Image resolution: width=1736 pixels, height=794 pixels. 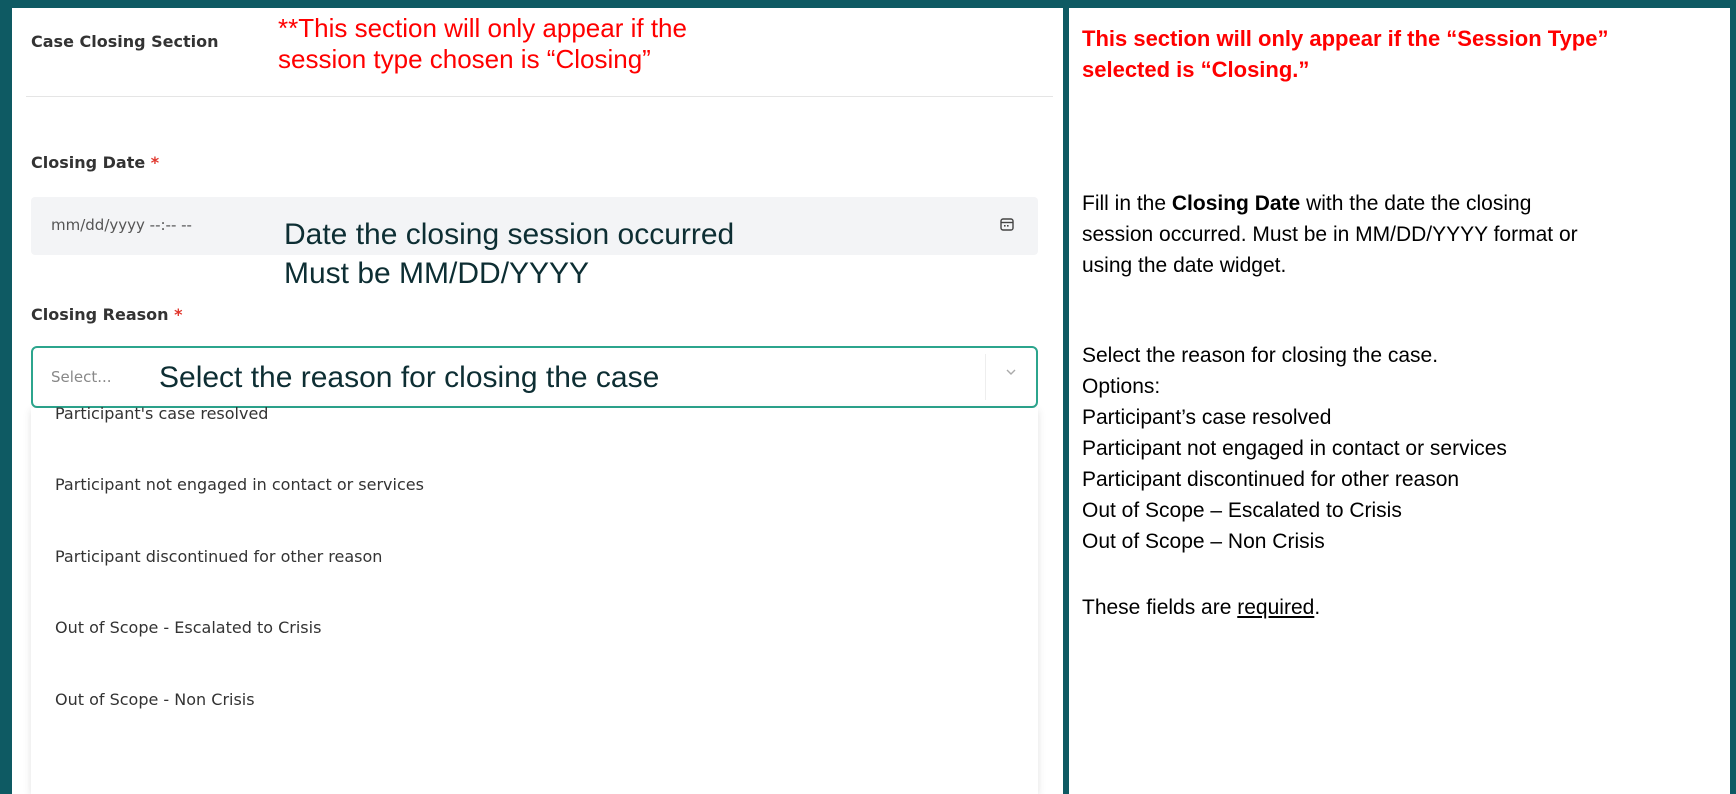 What do you see at coordinates (868, 4) in the screenshot?
I see `frame-top-border` at bounding box center [868, 4].